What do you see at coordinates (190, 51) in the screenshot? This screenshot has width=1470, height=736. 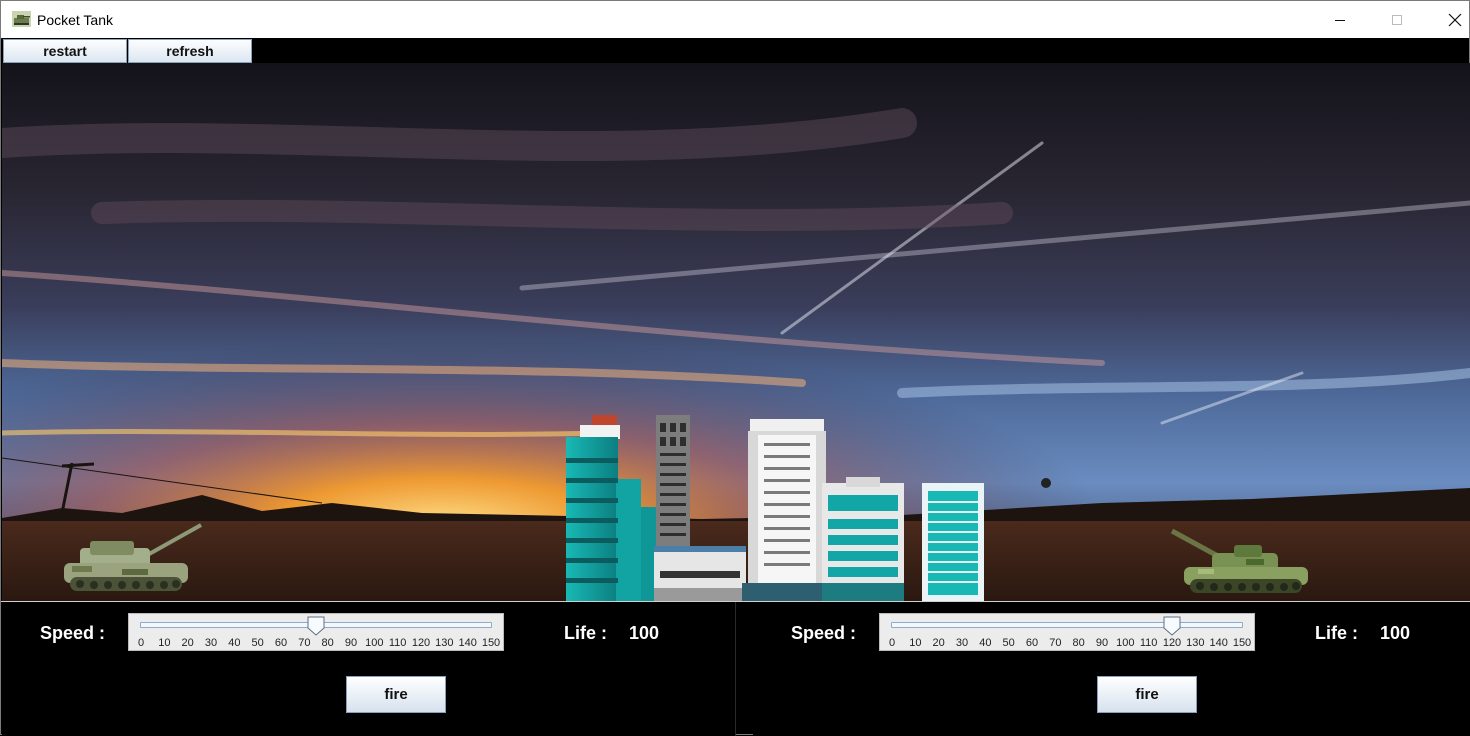 I see `refresh-button: refresh` at bounding box center [190, 51].